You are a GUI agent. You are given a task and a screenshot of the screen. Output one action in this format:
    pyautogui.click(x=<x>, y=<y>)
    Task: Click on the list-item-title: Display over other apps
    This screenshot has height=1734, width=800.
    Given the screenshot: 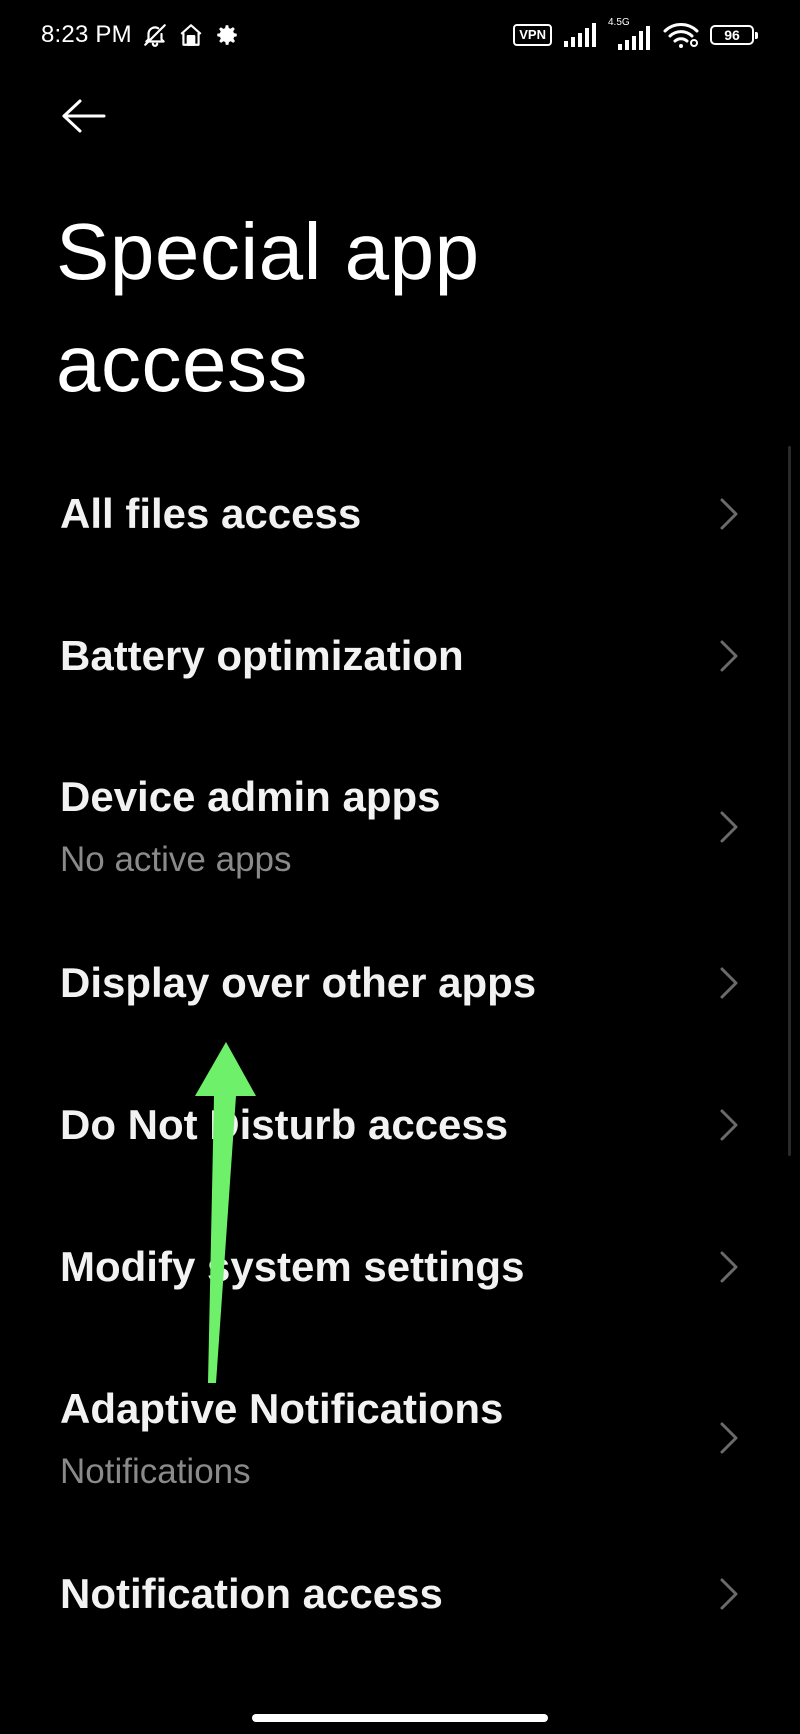 What is the action you would take?
    pyautogui.click(x=298, y=982)
    